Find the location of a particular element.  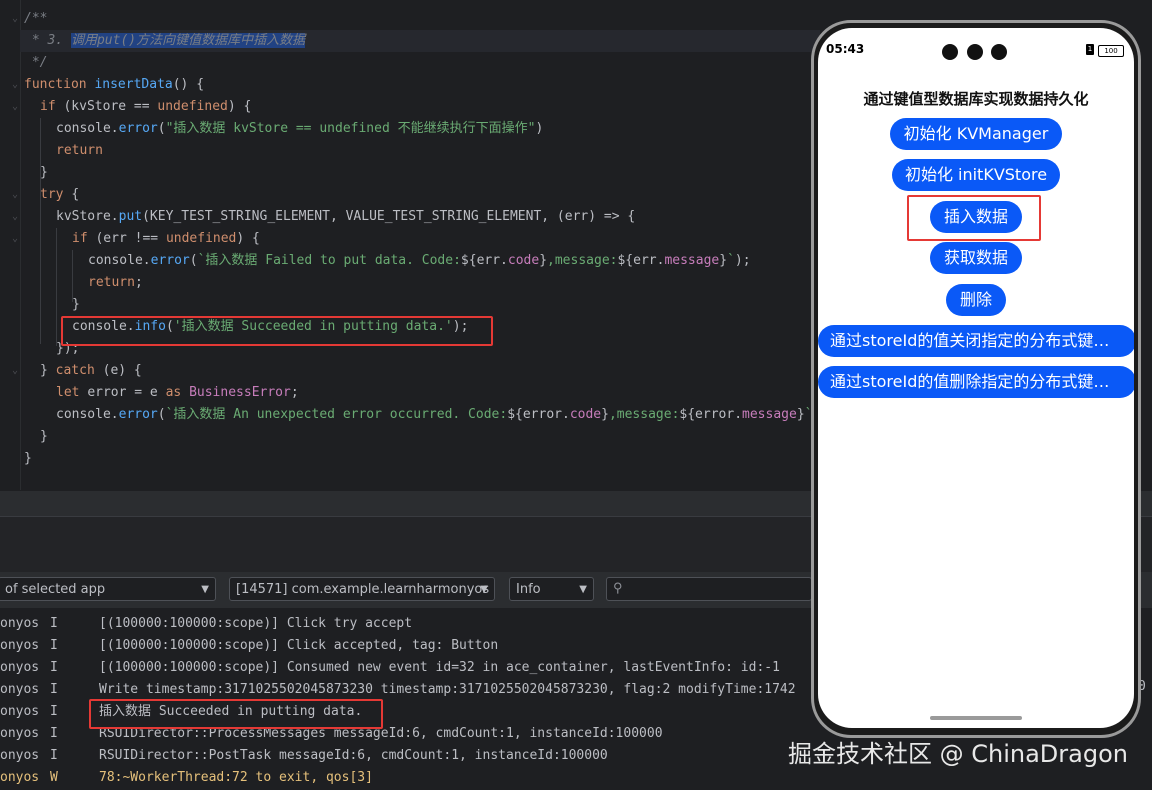

delete-button: 删除 is located at coordinates (976, 300).